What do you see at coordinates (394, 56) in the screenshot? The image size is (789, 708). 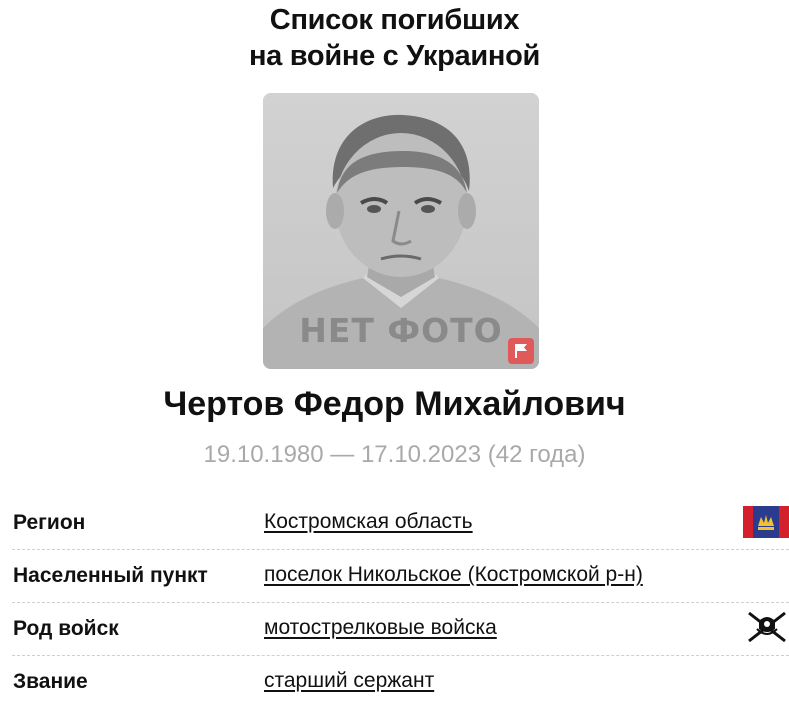 I see `page-title-line-2: на войне с Украиной` at bounding box center [394, 56].